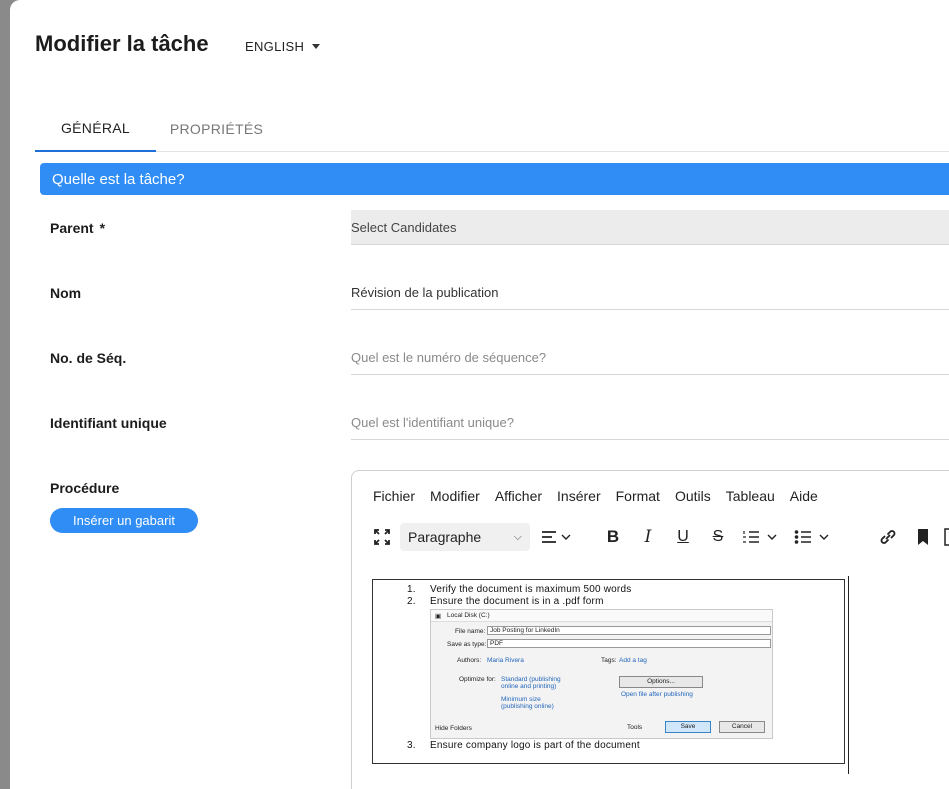 The width and height of the screenshot is (949, 789). I want to click on menu-insert: Insérer, so click(579, 496).